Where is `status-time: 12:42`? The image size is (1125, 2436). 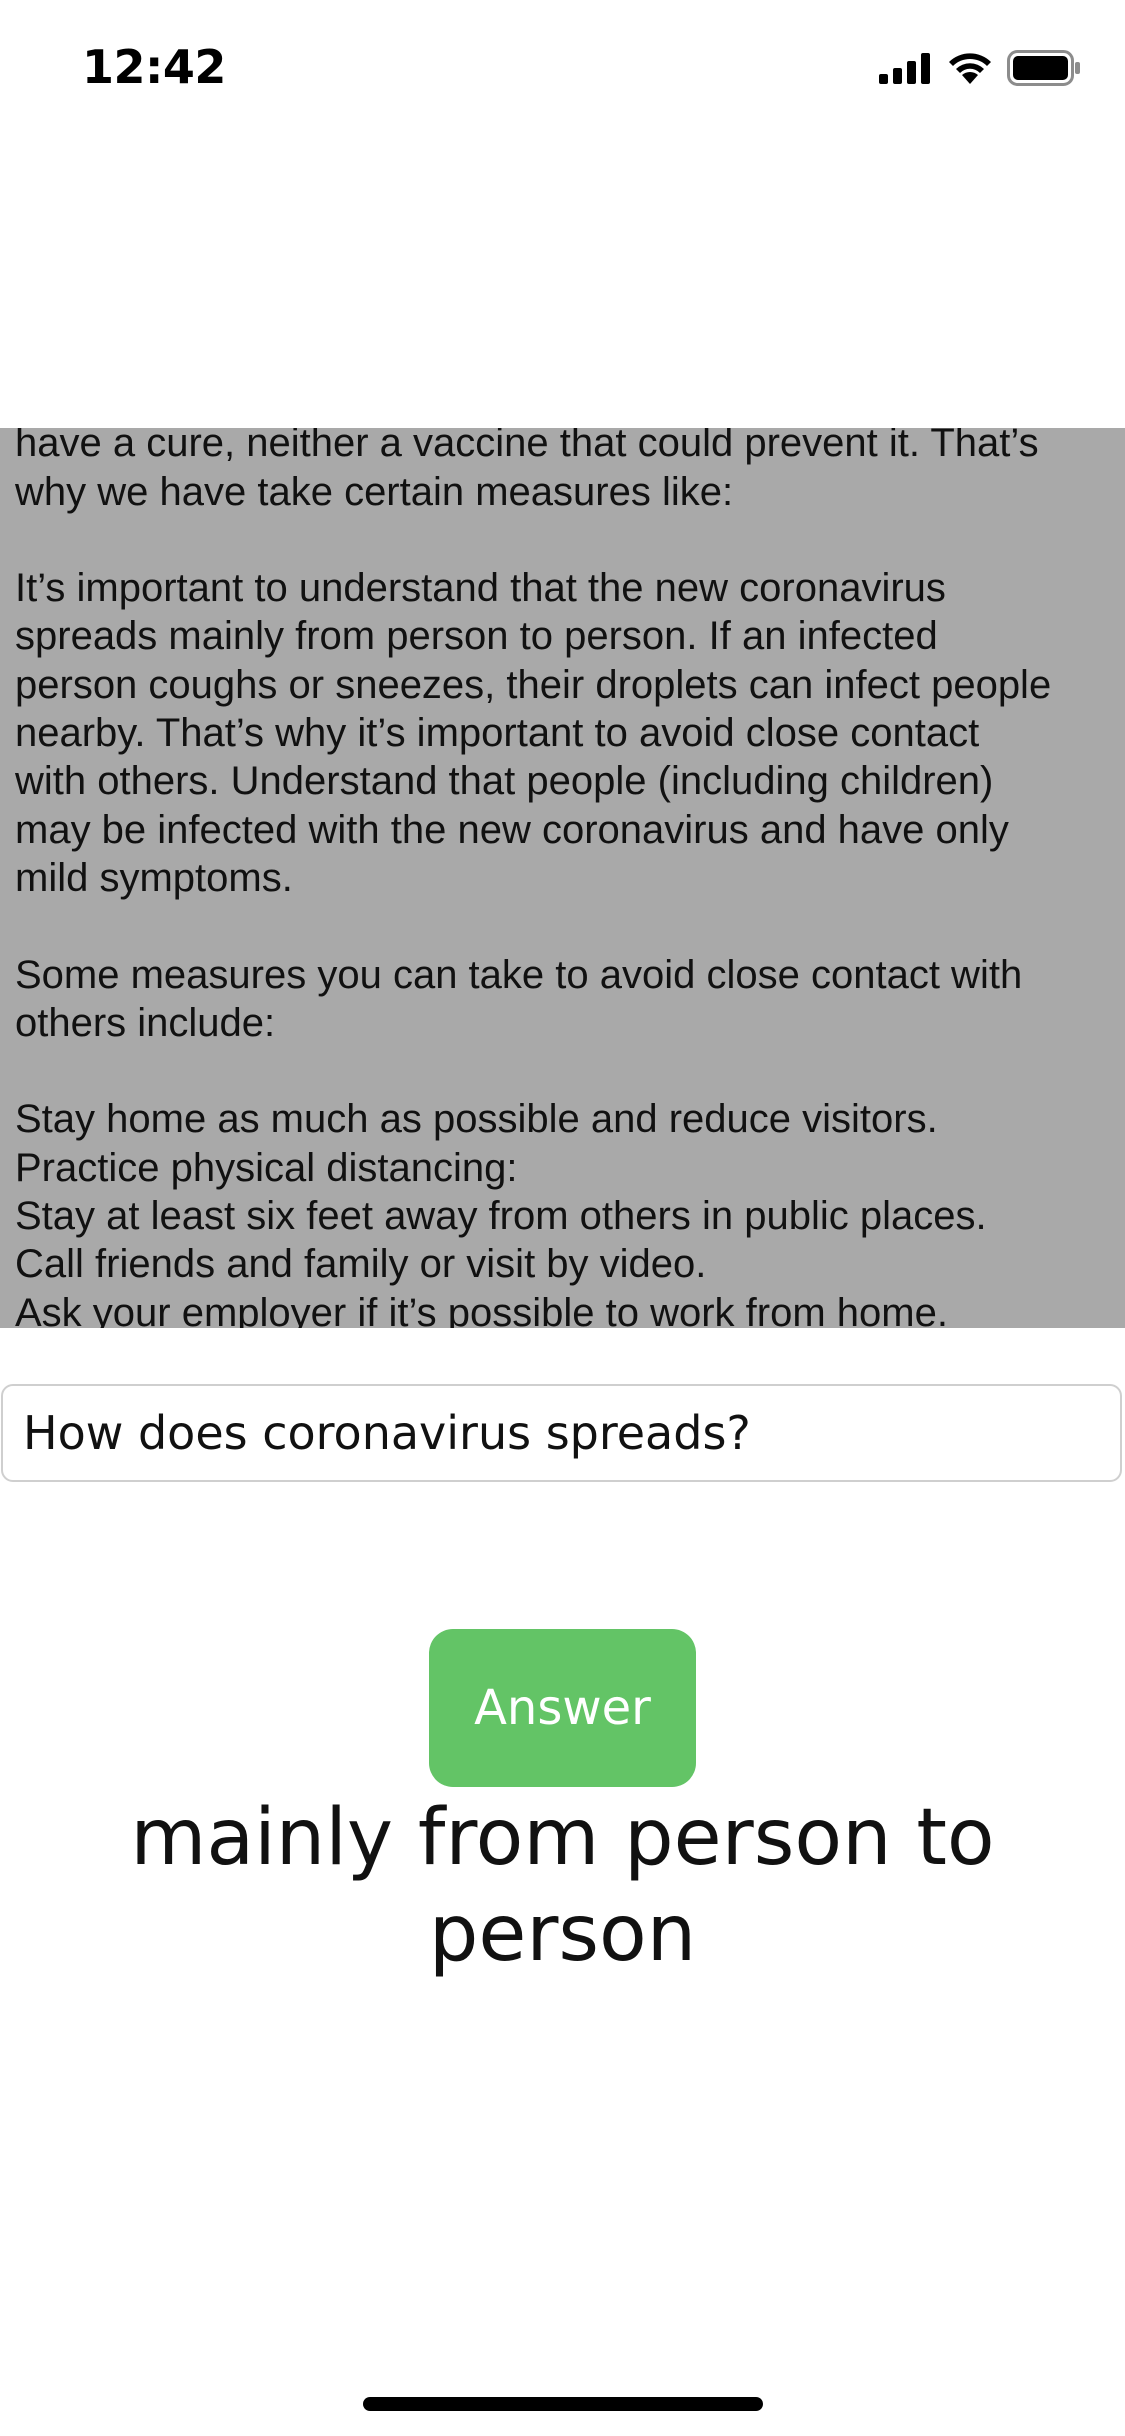
status-time: 12:42 is located at coordinates (154, 67).